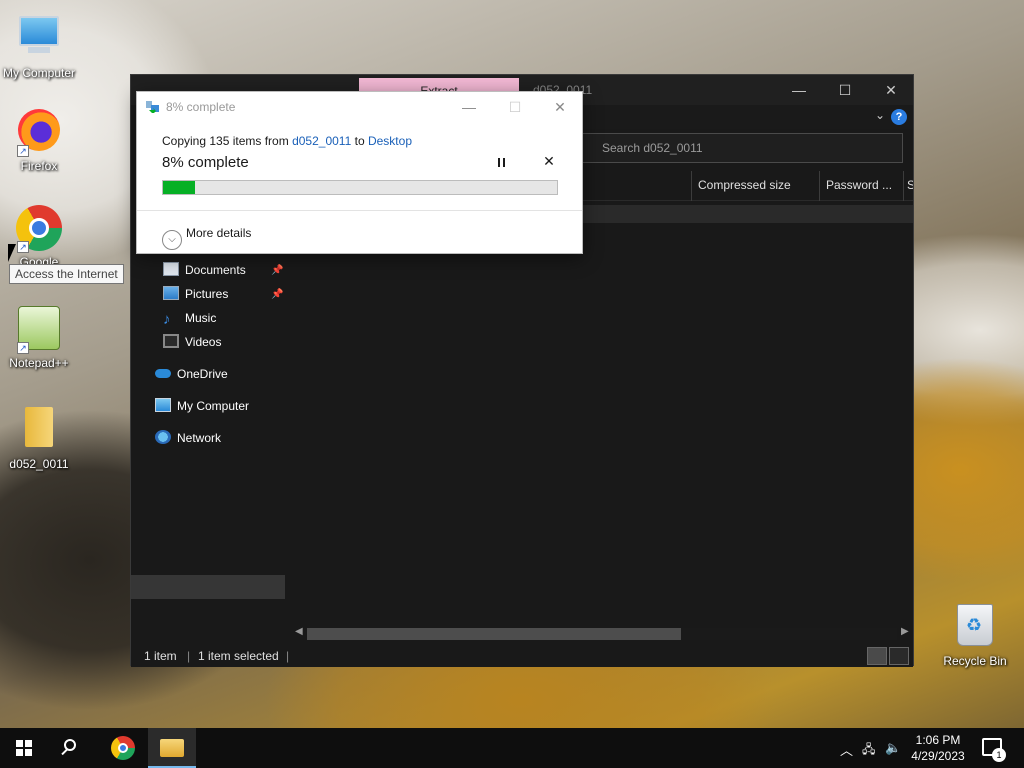  What do you see at coordinates (160, 656) in the screenshot?
I see `status-item-count: 1 item` at bounding box center [160, 656].